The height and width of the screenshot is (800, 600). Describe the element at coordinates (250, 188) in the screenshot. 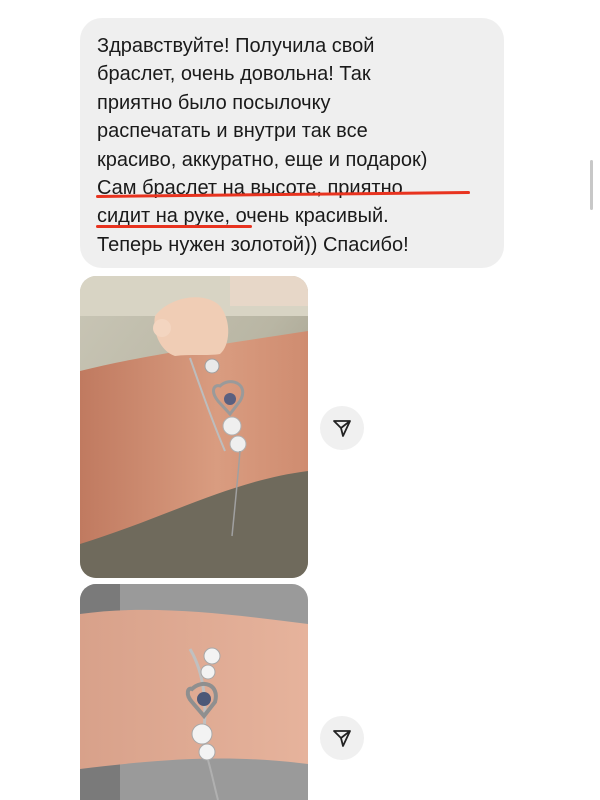

I see `message-line: Сам браслет на высоте, приятно` at that location.